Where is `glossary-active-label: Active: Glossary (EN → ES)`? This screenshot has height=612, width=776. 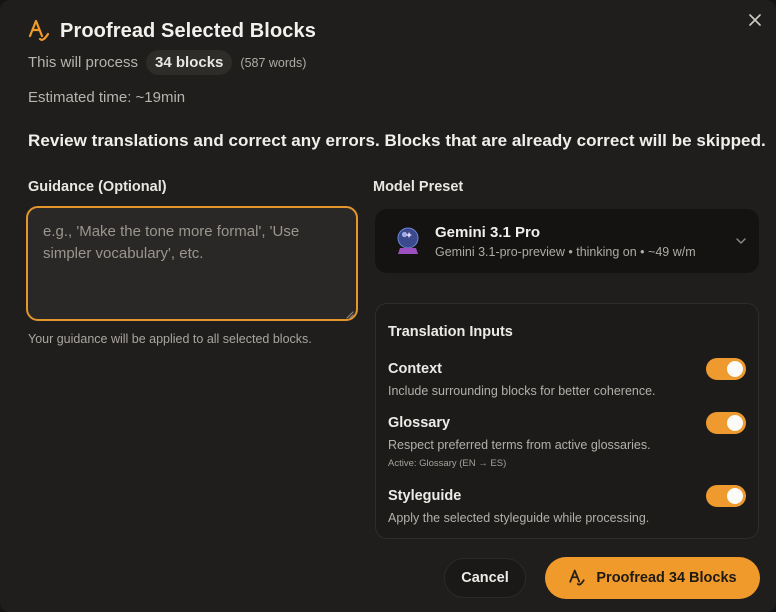
glossary-active-label: Active: Glossary (EN → ES) is located at coordinates (447, 463).